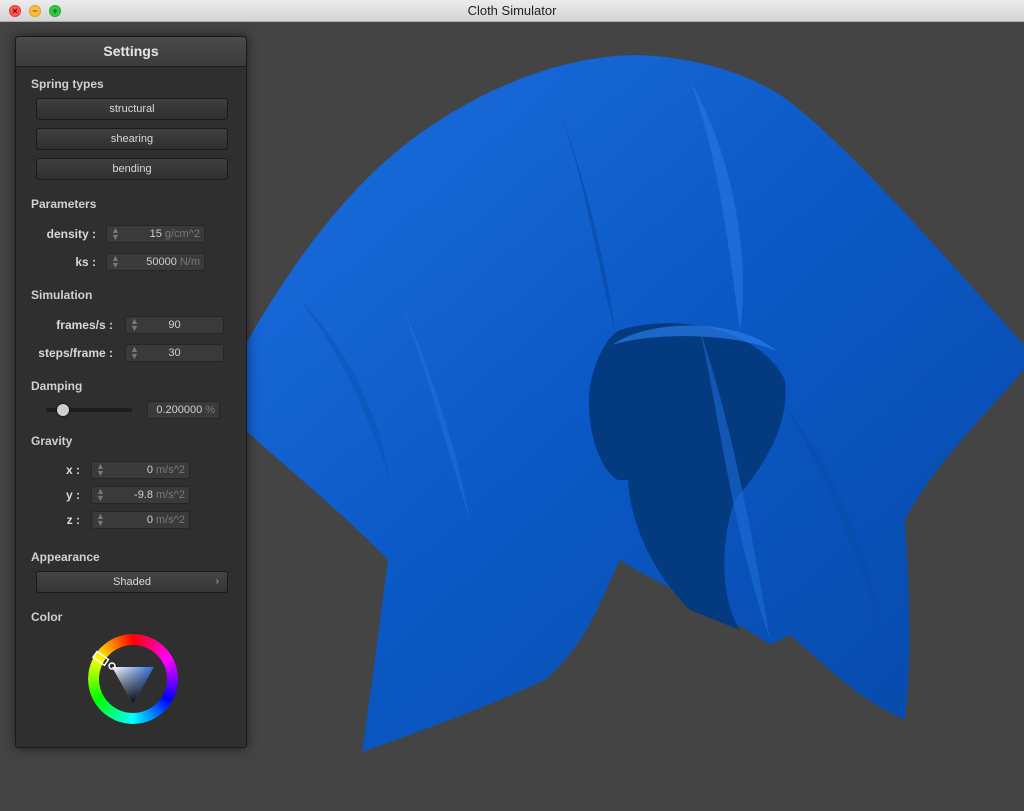 This screenshot has width=1024, height=811. What do you see at coordinates (131, 52) in the screenshot?
I see `settings-panel-title: Settings` at bounding box center [131, 52].